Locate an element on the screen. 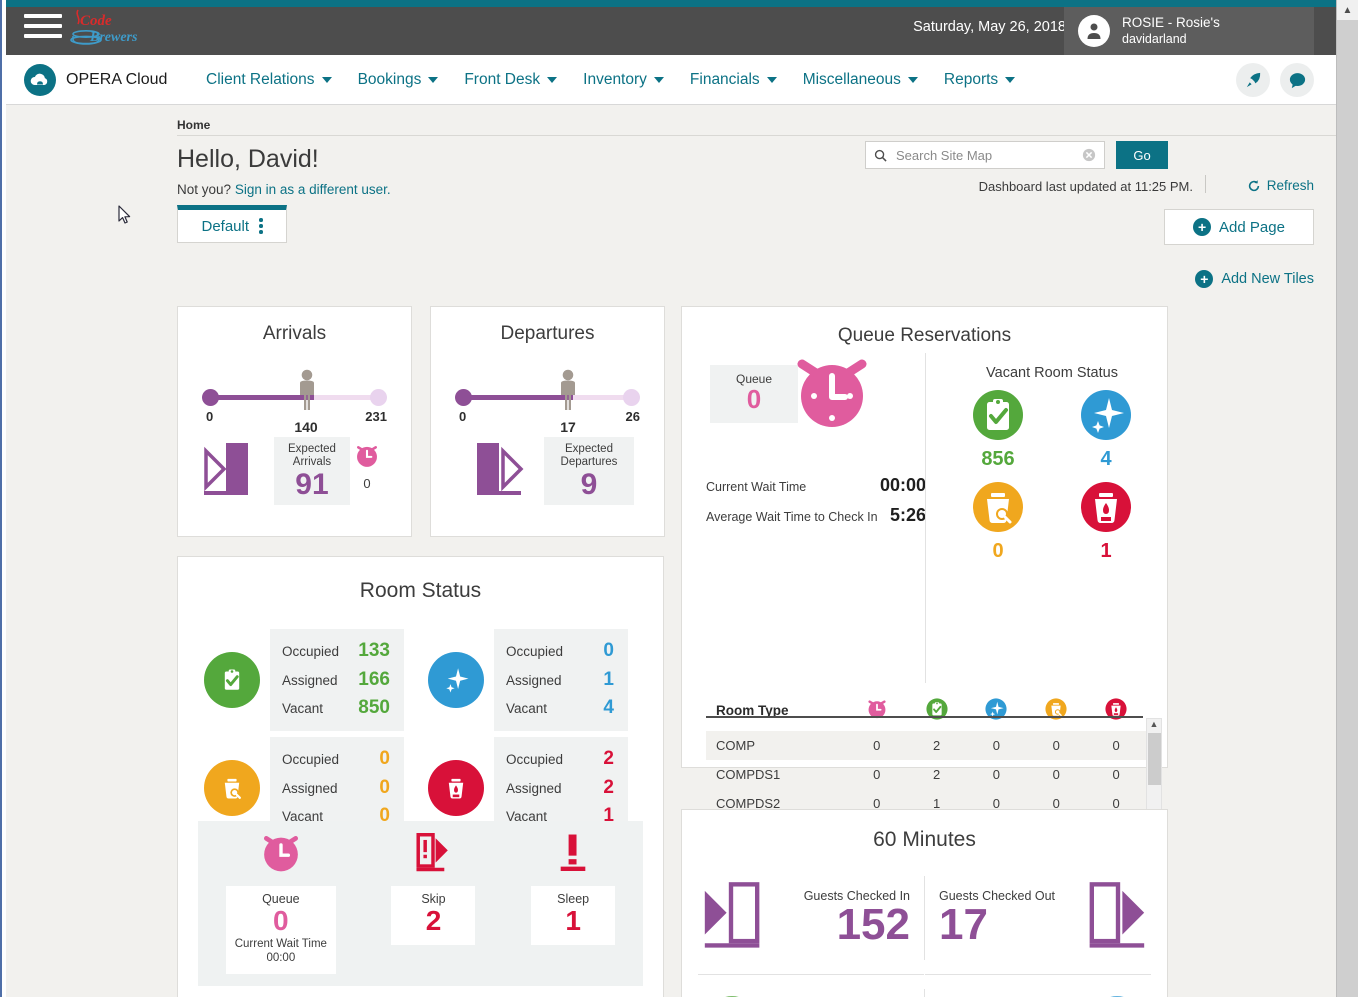 The height and width of the screenshot is (997, 1358). search-site-map-box is located at coordinates (985, 155).